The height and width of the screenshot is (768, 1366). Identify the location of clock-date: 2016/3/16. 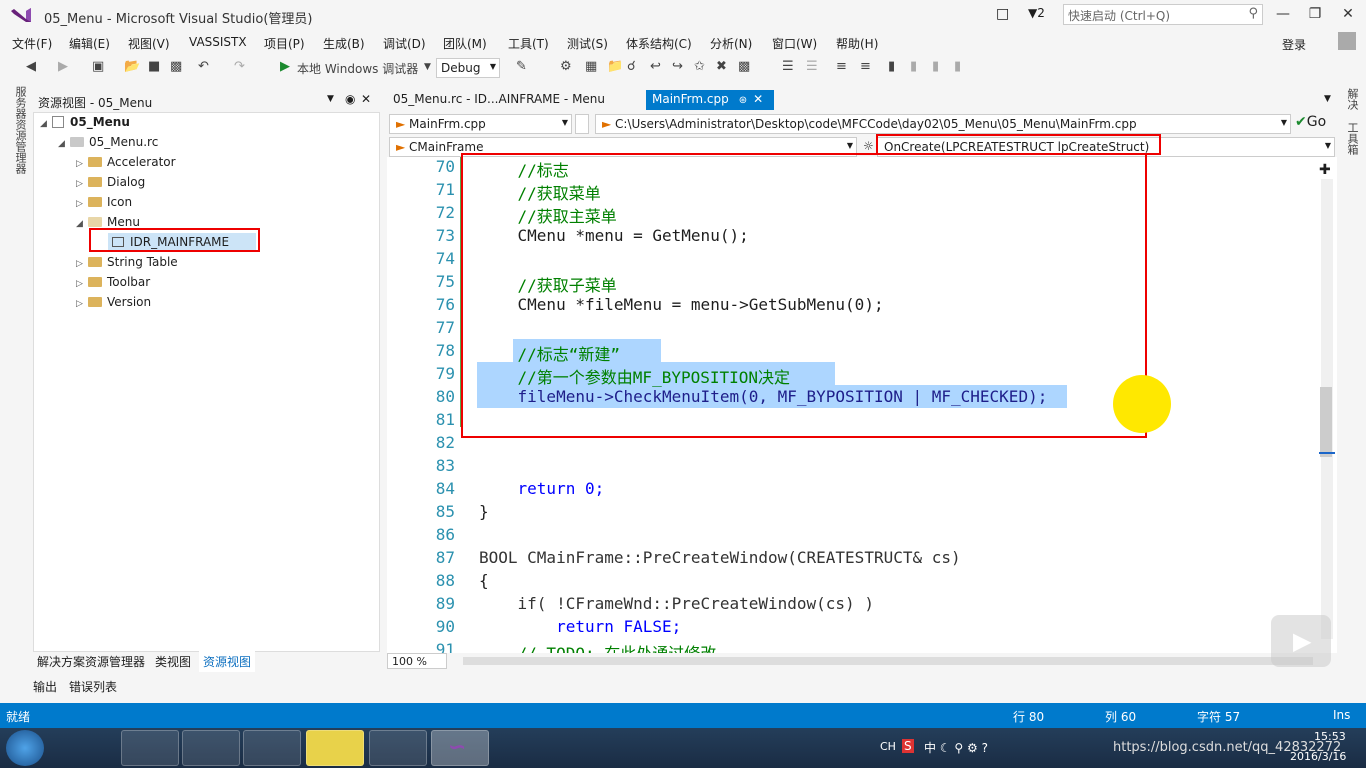
(1318, 756).